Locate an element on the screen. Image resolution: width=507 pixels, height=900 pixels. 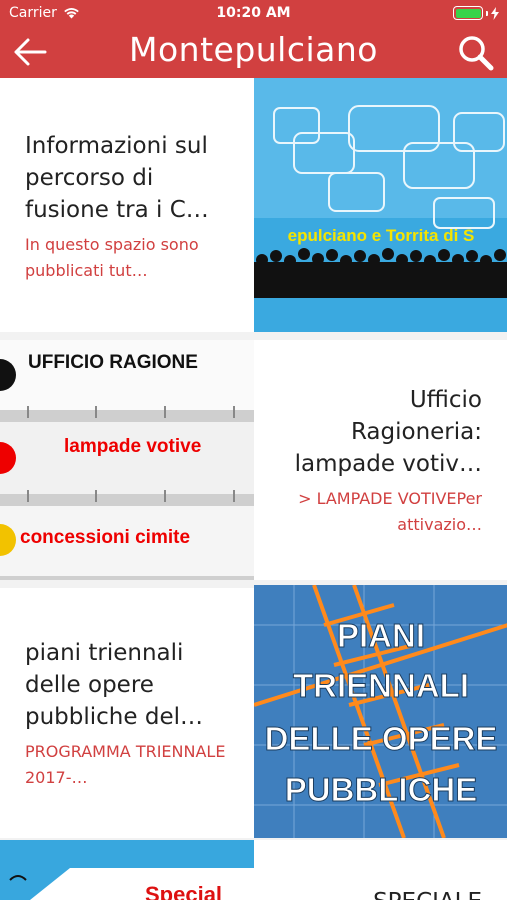
image-line-2: lampade votive is located at coordinates (132, 446).